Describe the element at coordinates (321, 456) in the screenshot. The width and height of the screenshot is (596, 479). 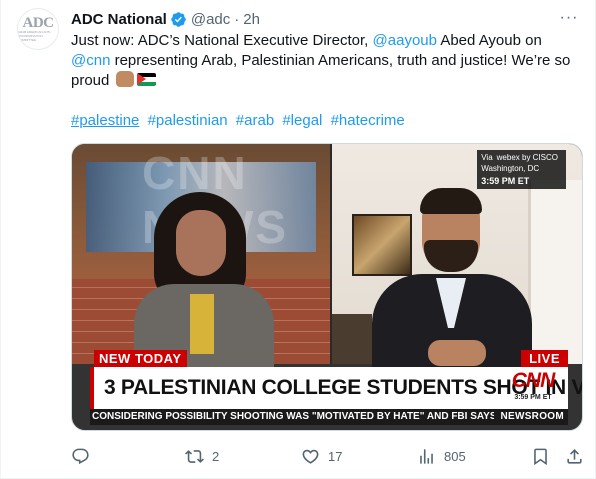
I see `like-button: 17` at that location.